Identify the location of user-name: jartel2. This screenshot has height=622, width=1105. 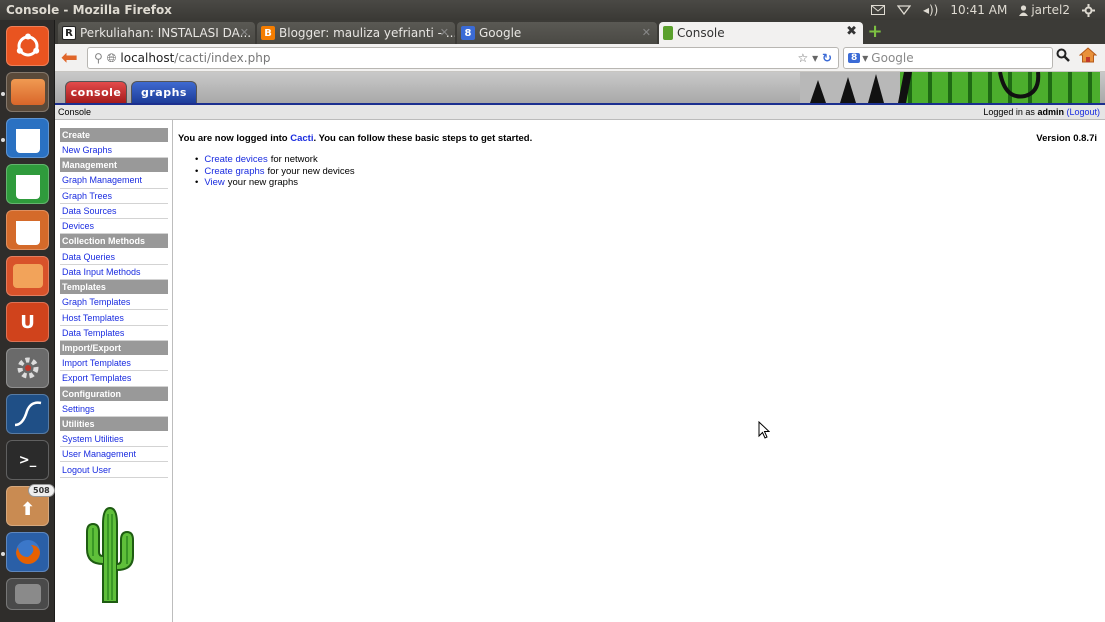
(1050, 10).